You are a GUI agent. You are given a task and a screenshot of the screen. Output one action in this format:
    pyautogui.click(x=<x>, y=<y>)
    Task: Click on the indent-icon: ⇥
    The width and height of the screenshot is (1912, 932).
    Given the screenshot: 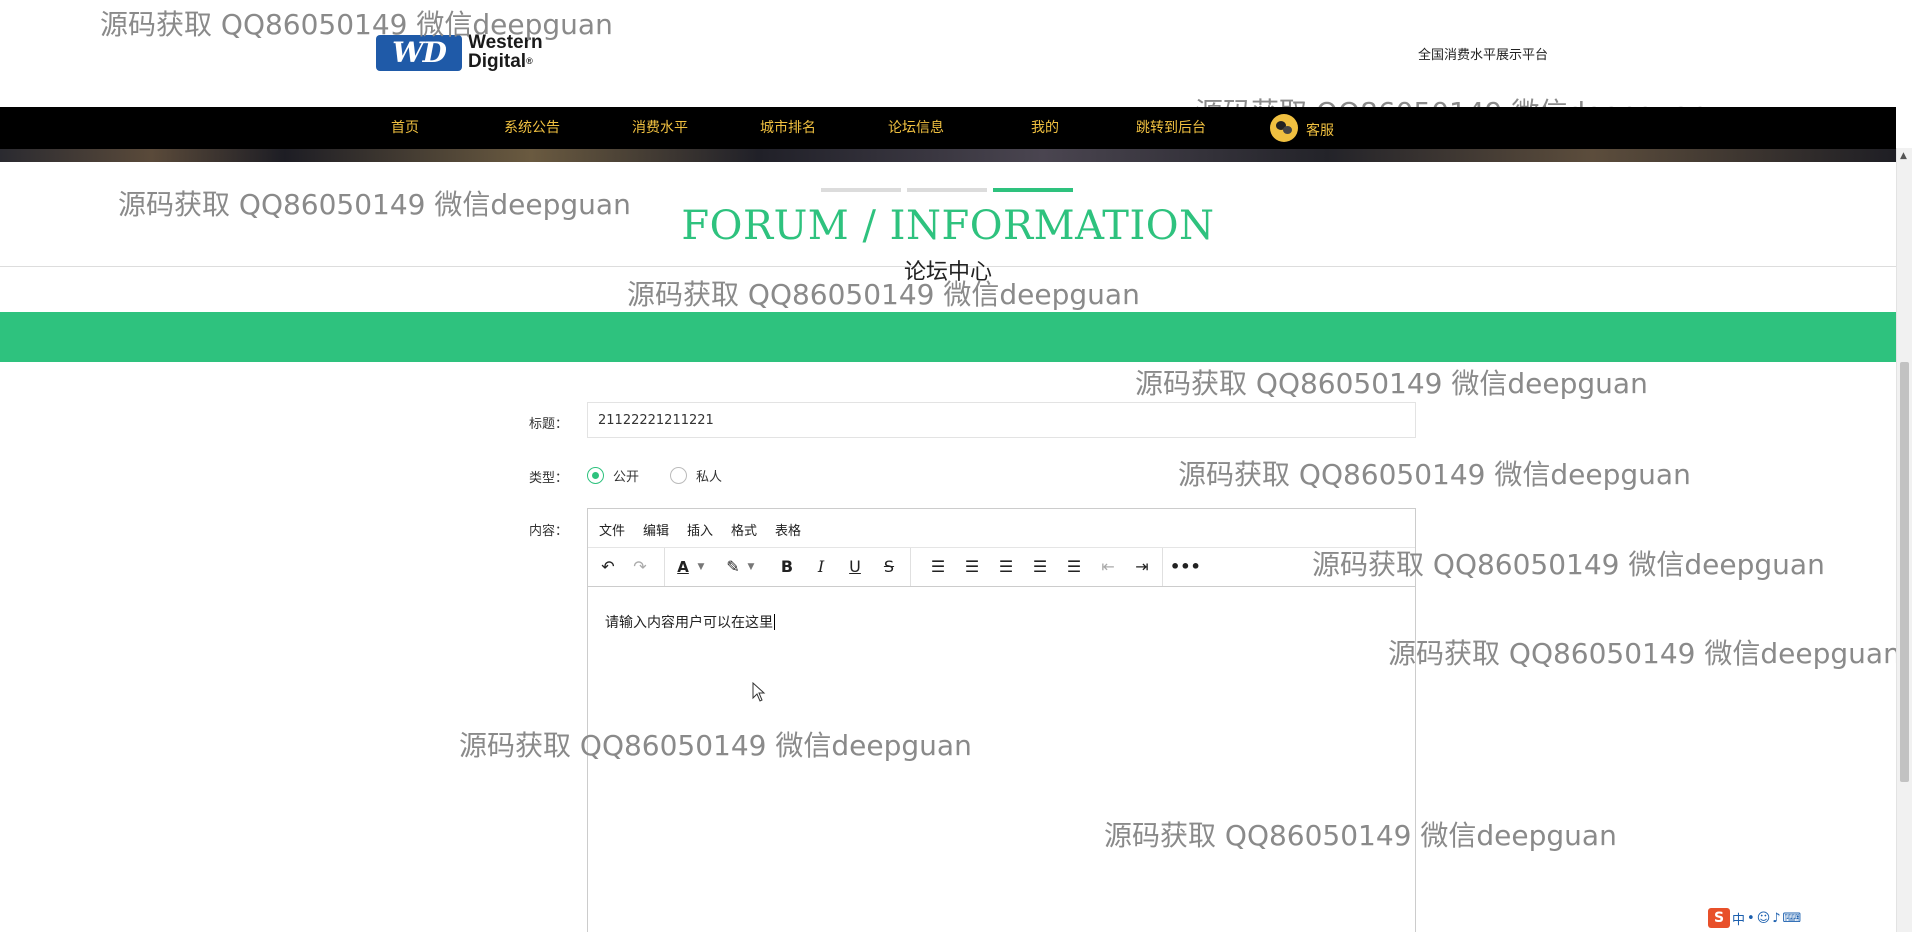 What is the action you would take?
    pyautogui.click(x=1142, y=567)
    